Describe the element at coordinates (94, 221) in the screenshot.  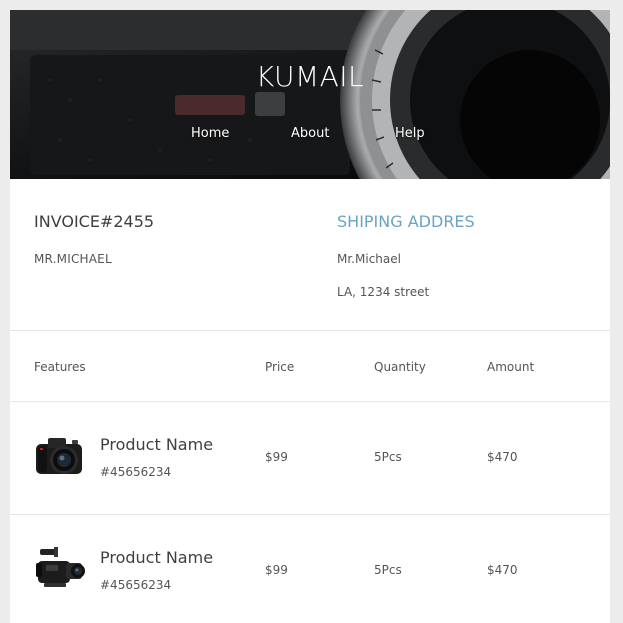
I see `invoice-number: INVOICE#2455` at that location.